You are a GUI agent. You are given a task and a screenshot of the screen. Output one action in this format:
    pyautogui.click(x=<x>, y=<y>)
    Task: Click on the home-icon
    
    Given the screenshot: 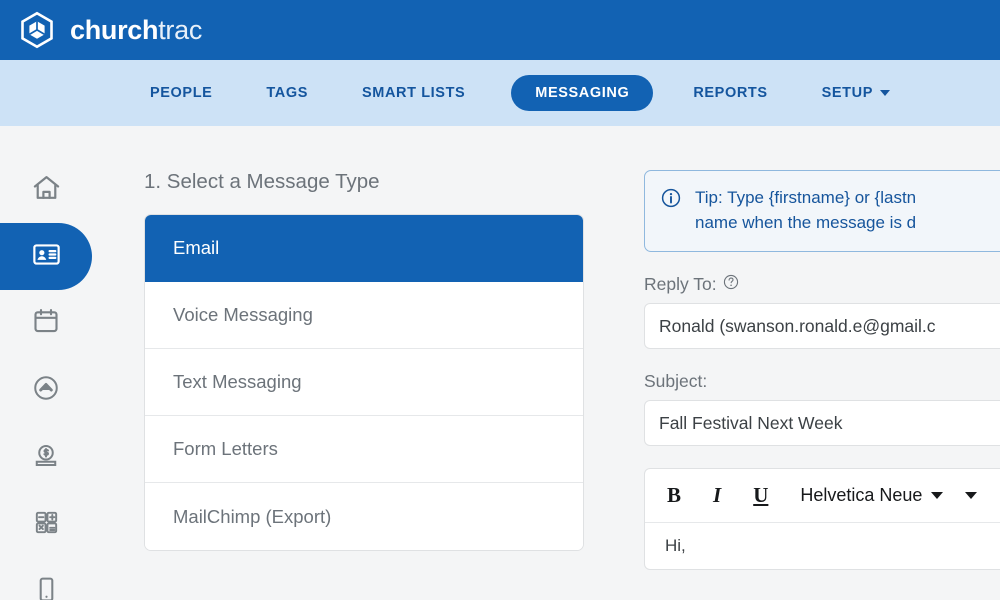 What is the action you would take?
    pyautogui.click(x=46, y=190)
    